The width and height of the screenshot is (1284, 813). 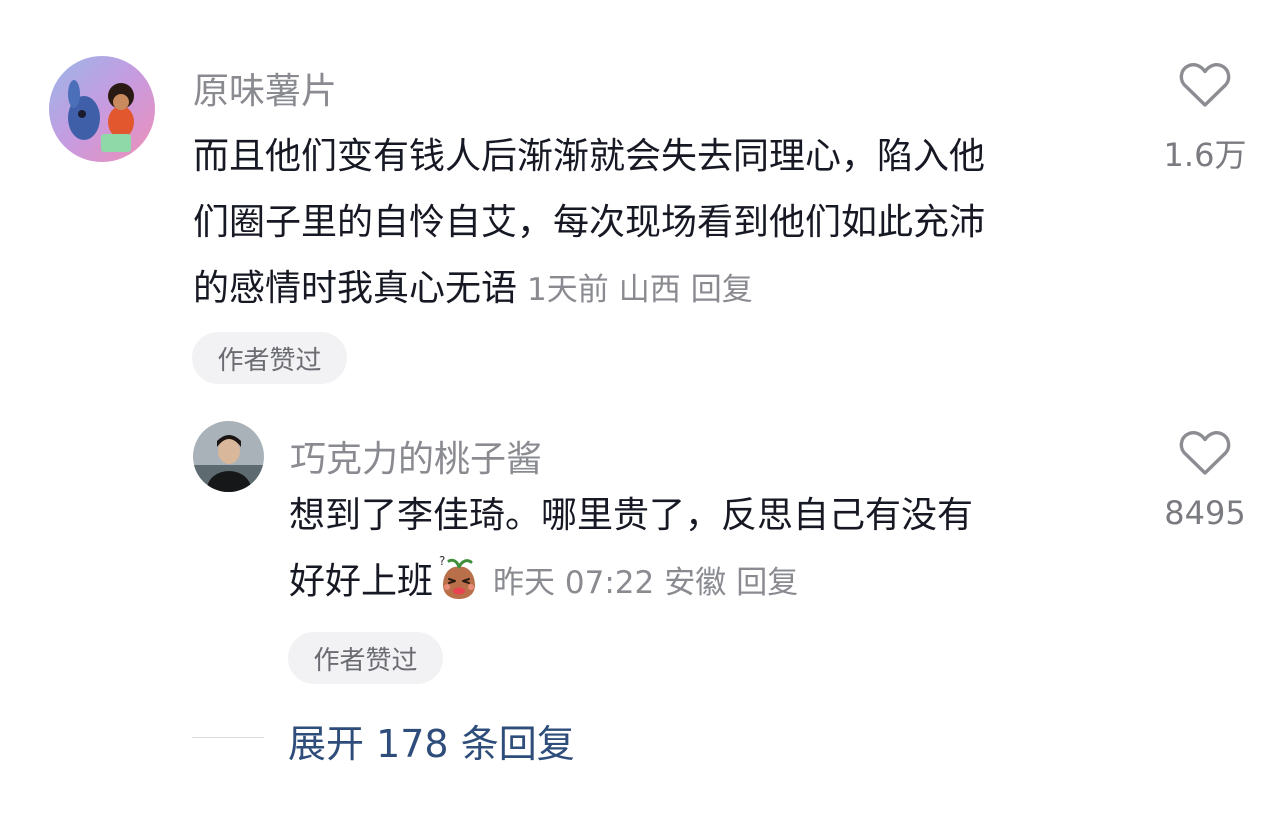 What do you see at coordinates (649, 290) in the screenshot?
I see `comment-location: 山西` at bounding box center [649, 290].